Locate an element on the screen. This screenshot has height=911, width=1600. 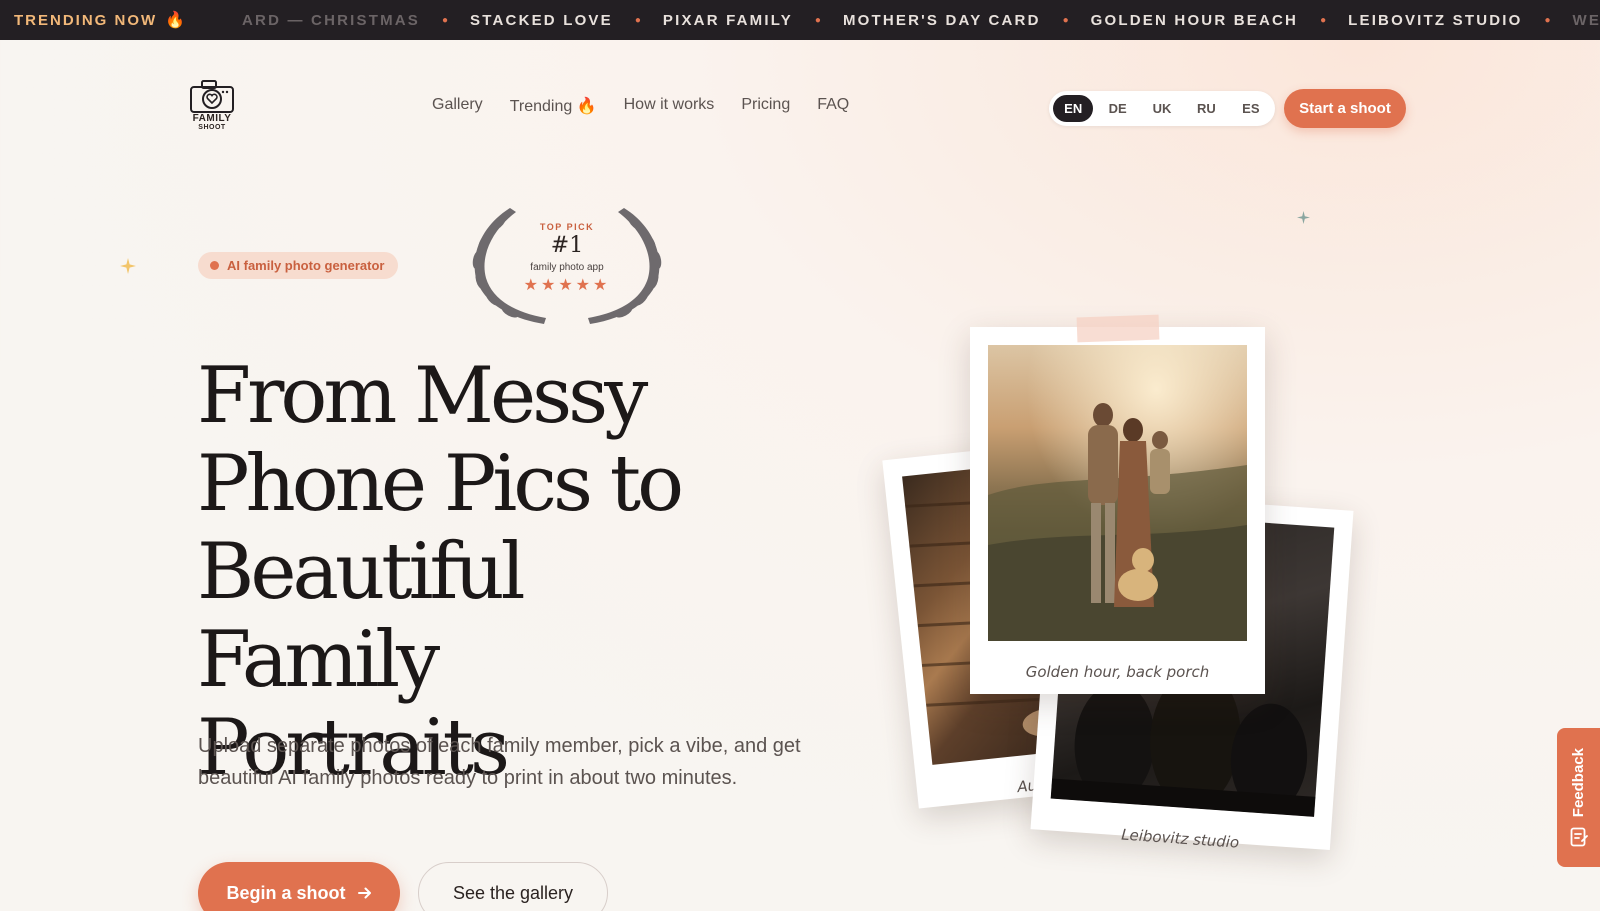
nav-gallery: Gallery is located at coordinates (457, 106).